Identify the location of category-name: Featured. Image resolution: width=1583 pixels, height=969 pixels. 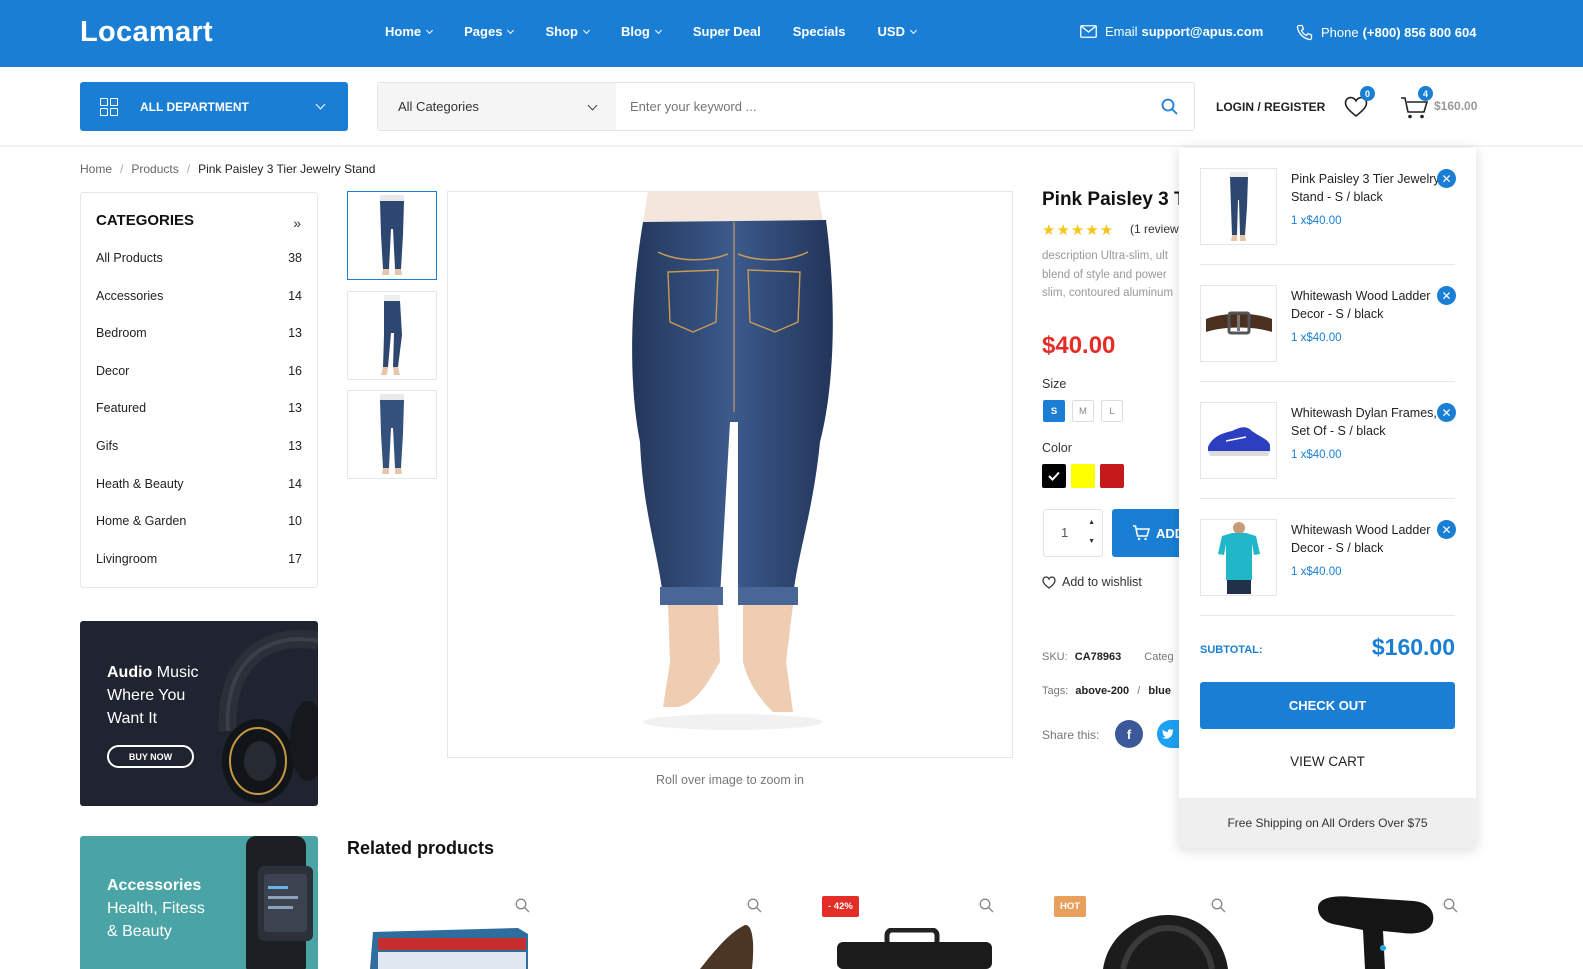
(121, 408).